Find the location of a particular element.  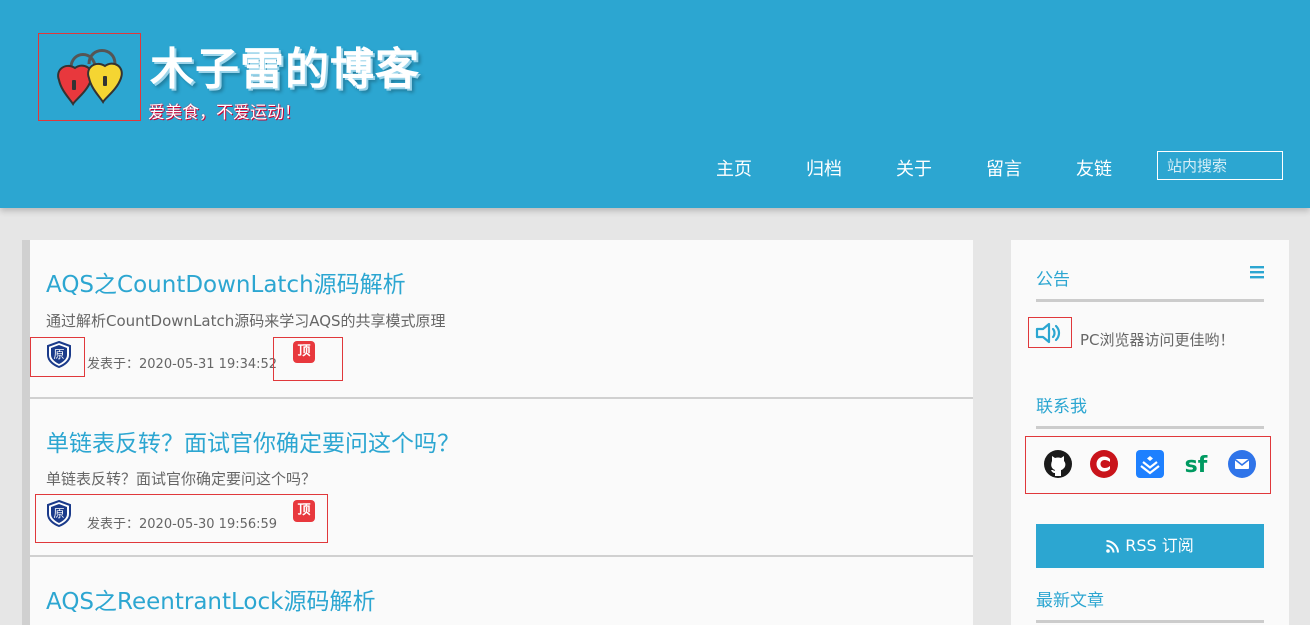

rss-subscribe-button: RSS 订阅 is located at coordinates (1150, 546).